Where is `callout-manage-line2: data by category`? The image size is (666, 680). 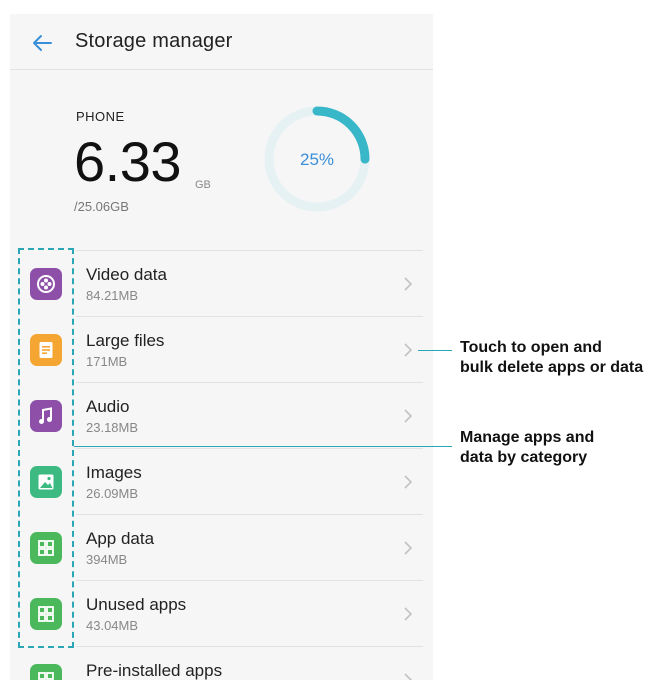 callout-manage-line2: data by category is located at coordinates (524, 457).